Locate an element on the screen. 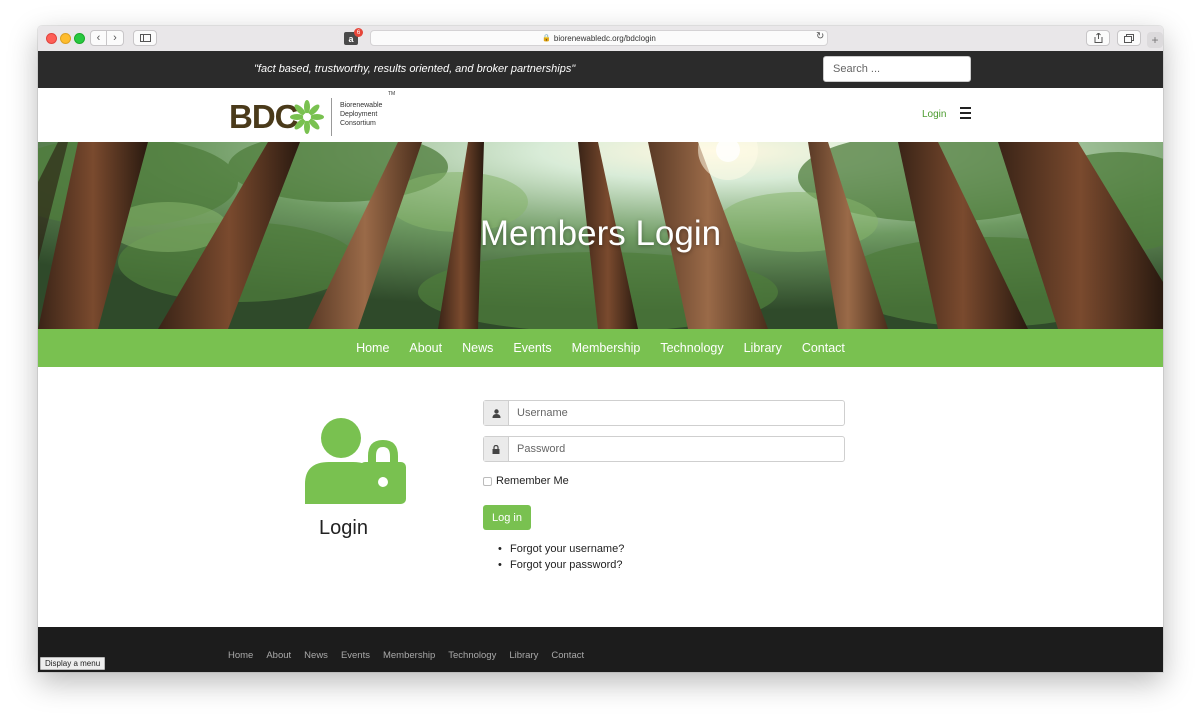 The image size is (1200, 722). logo-line-2: Deployment is located at coordinates (359, 114).